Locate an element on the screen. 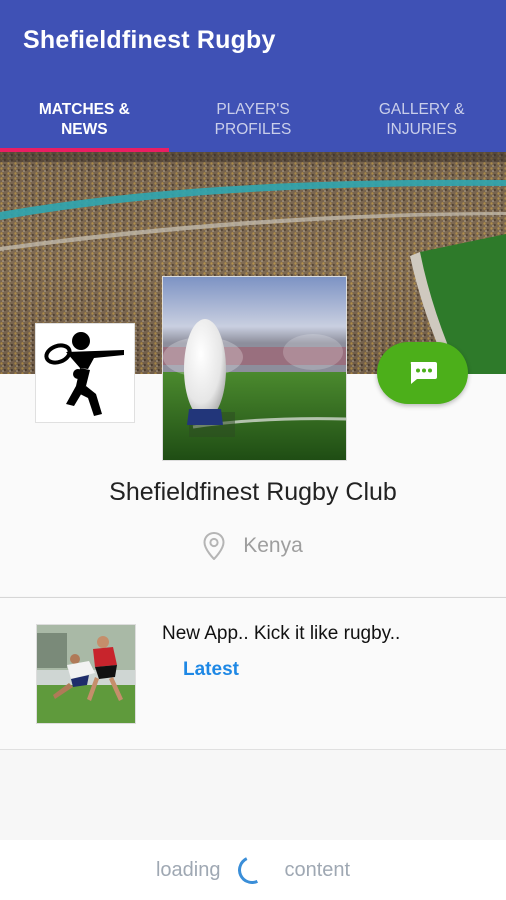  loading-text: loading is located at coordinates (188, 869).